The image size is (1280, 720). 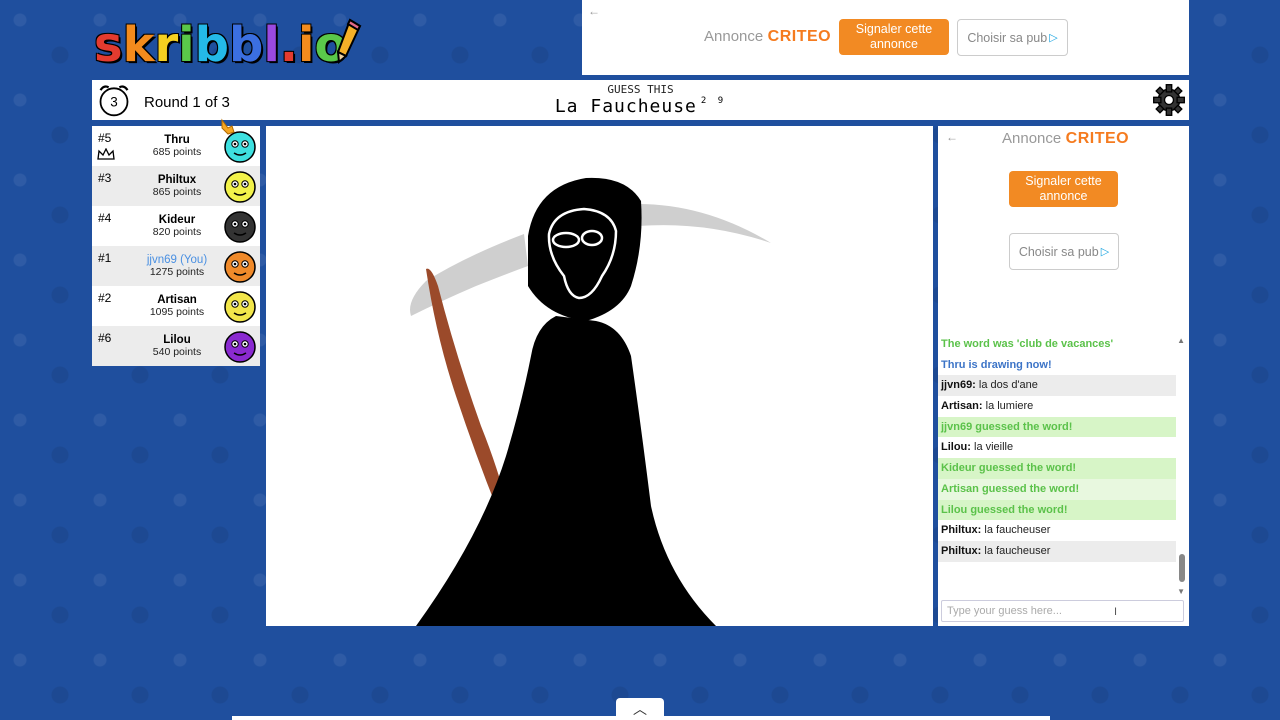 What do you see at coordinates (105, 258) in the screenshot?
I see `player-rank: #1` at bounding box center [105, 258].